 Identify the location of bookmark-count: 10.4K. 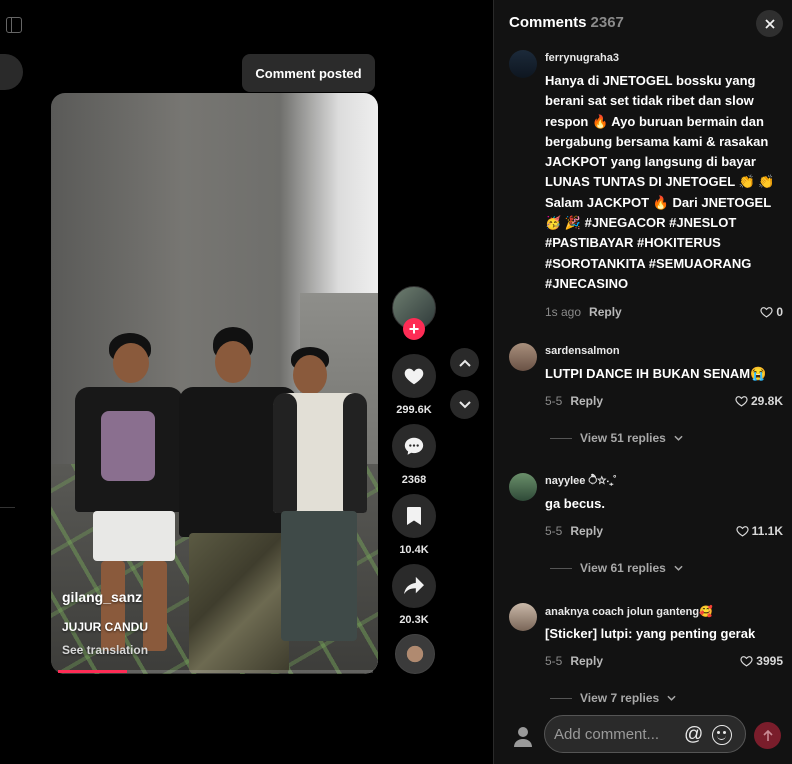
(414, 550).